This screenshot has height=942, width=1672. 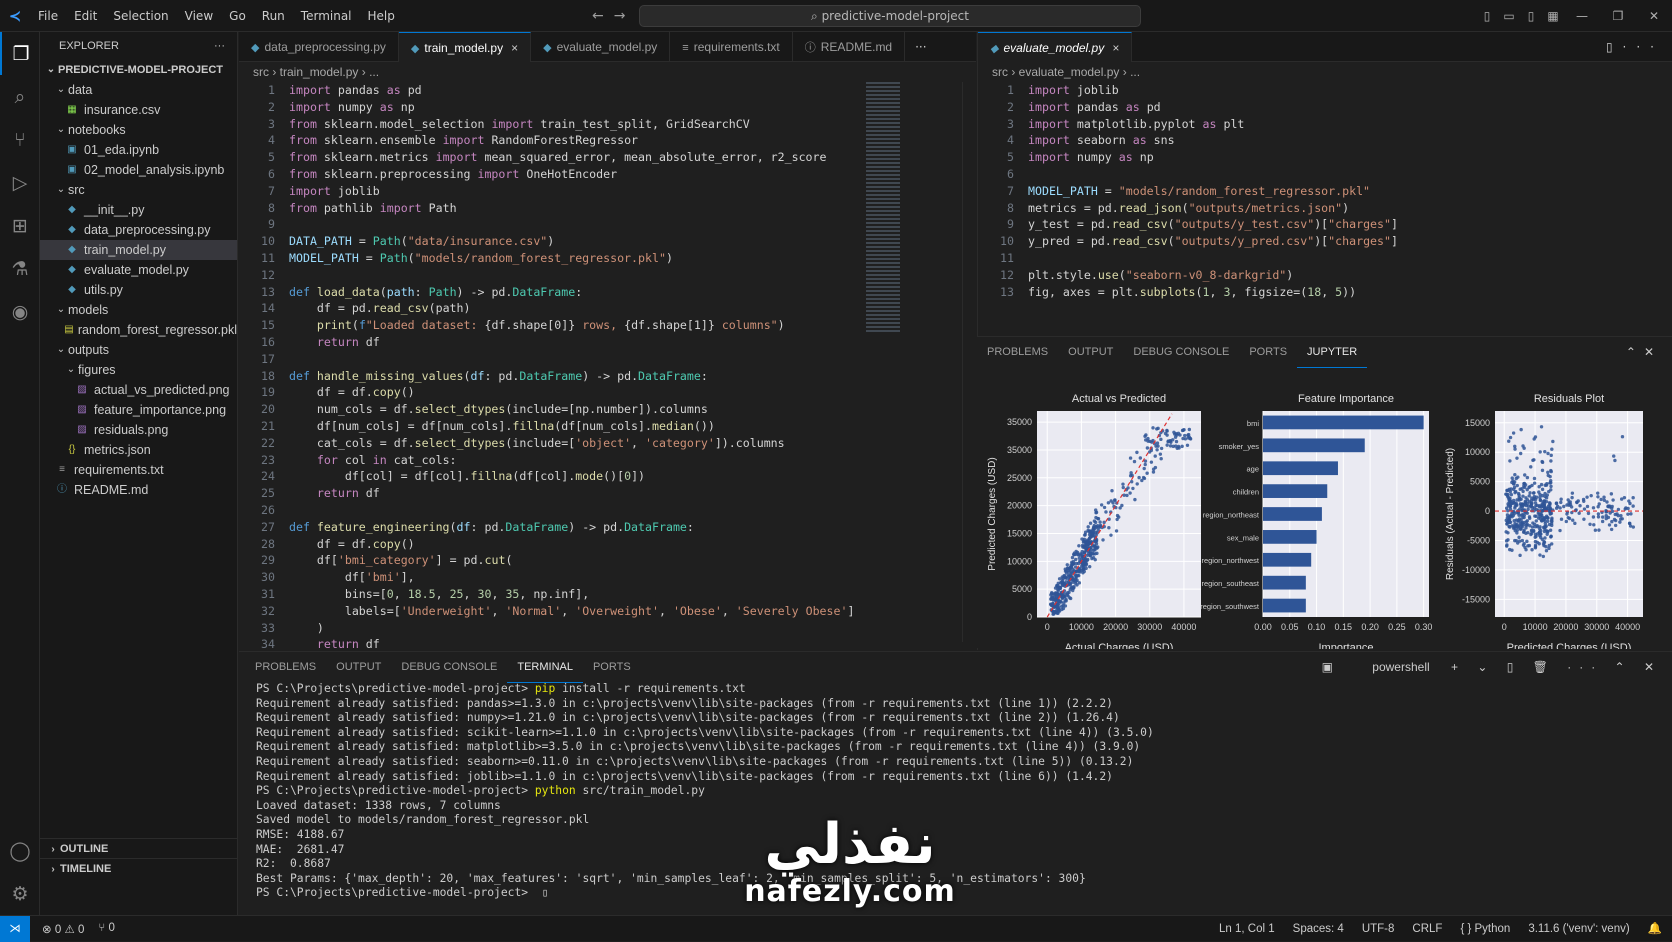 What do you see at coordinates (1427, 929) in the screenshot?
I see `line-endings: CRLF` at bounding box center [1427, 929].